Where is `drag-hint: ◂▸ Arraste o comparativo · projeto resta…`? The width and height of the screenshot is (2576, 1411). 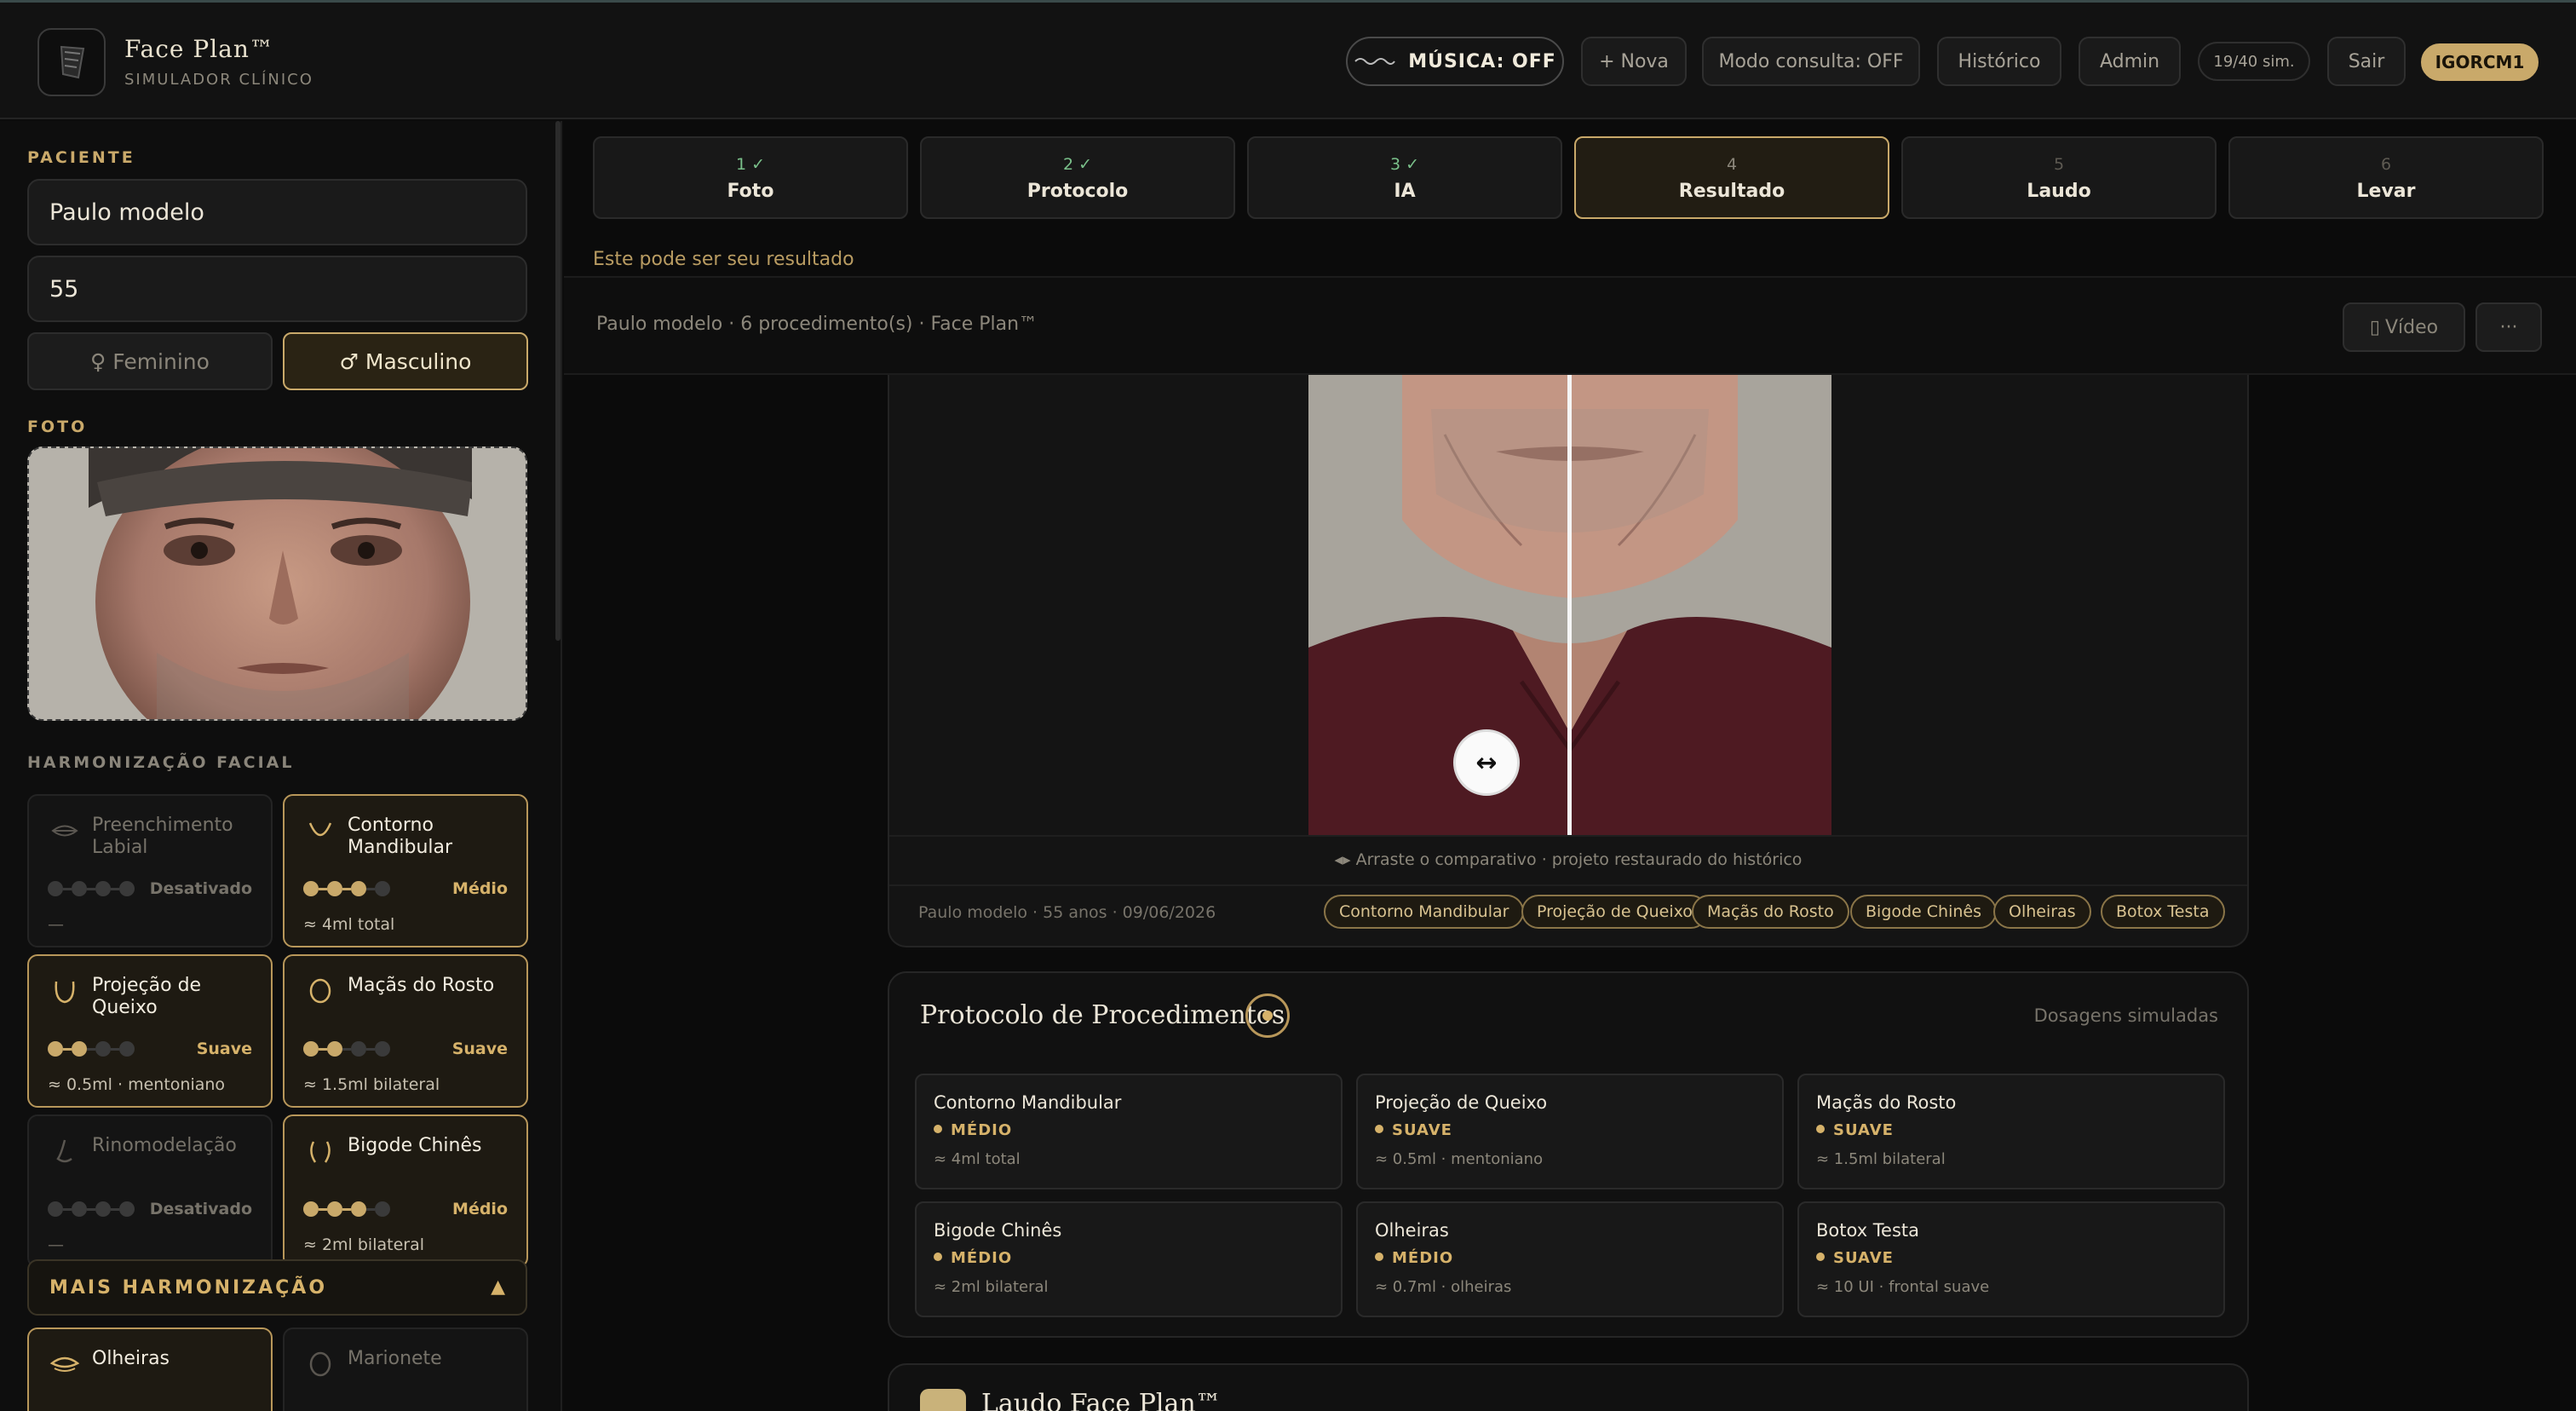
drag-hint: ◂▸ Arraste o comparativo · projeto resta… is located at coordinates (1568, 859).